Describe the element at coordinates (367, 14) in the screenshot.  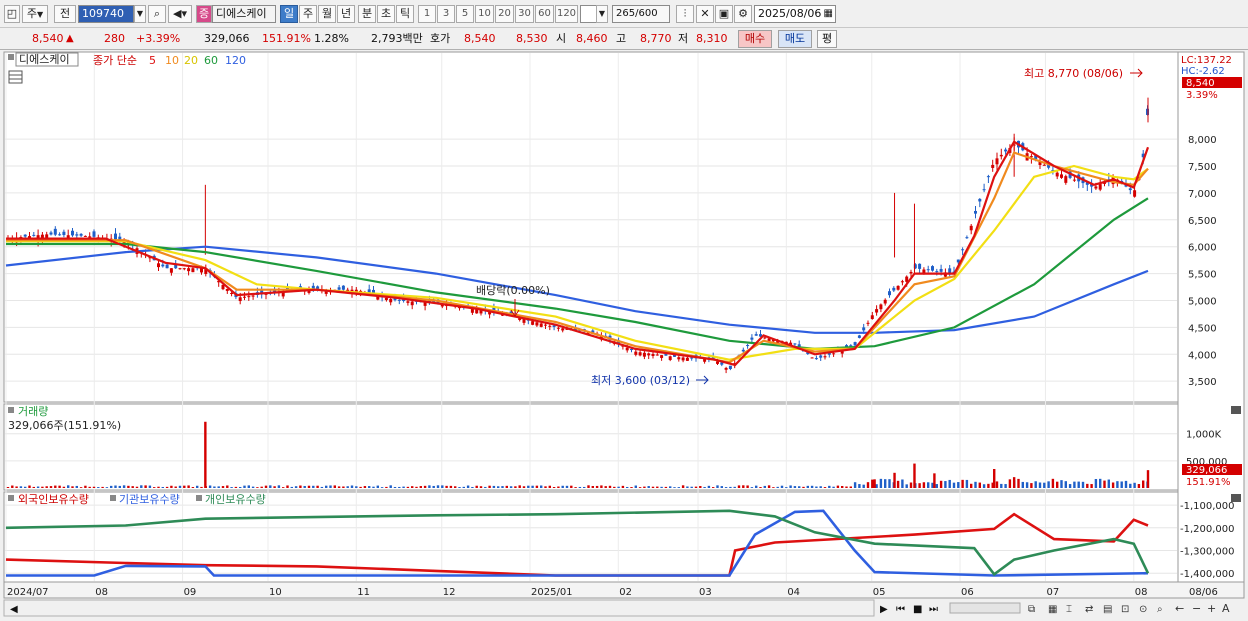
I see `period-minute-button: 분` at that location.